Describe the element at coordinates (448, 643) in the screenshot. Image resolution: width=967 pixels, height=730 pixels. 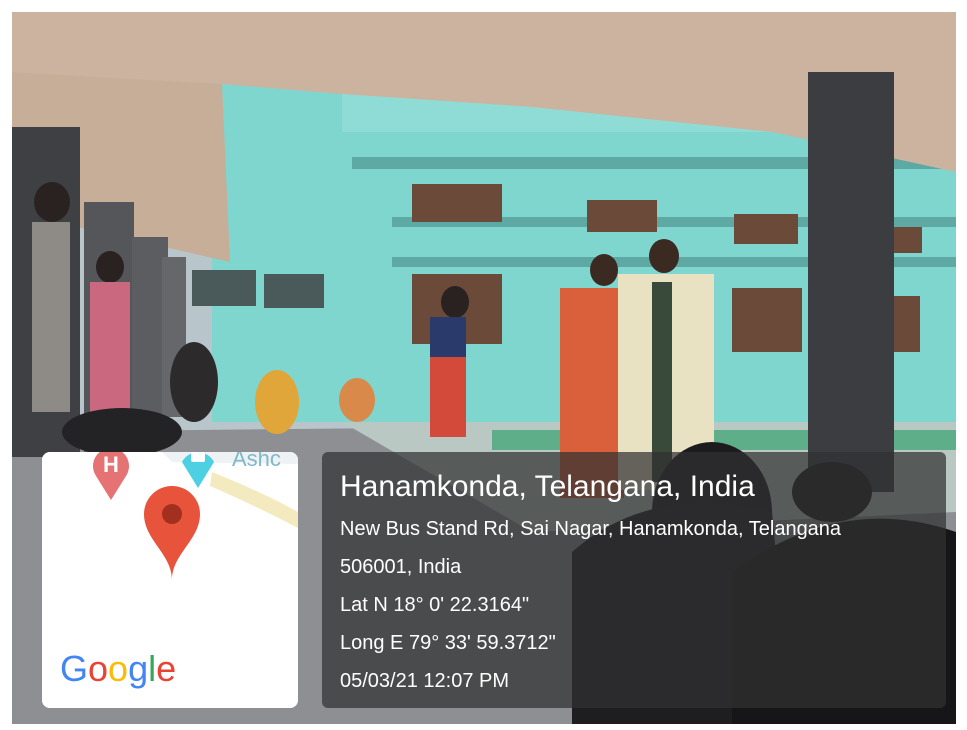
I see `longitude-text: Long E 79° 33' 59.3712"` at that location.